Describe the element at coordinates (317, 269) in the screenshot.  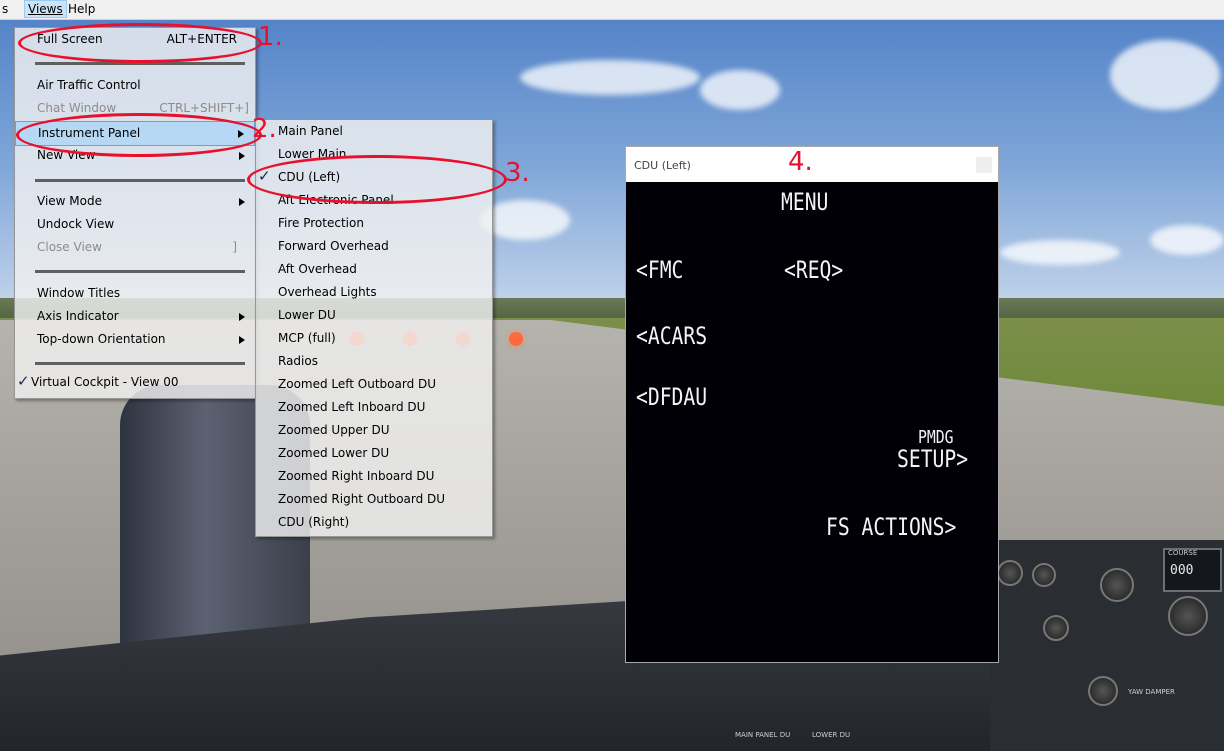
I see `submenu-item-label: Aft Overhead` at that location.